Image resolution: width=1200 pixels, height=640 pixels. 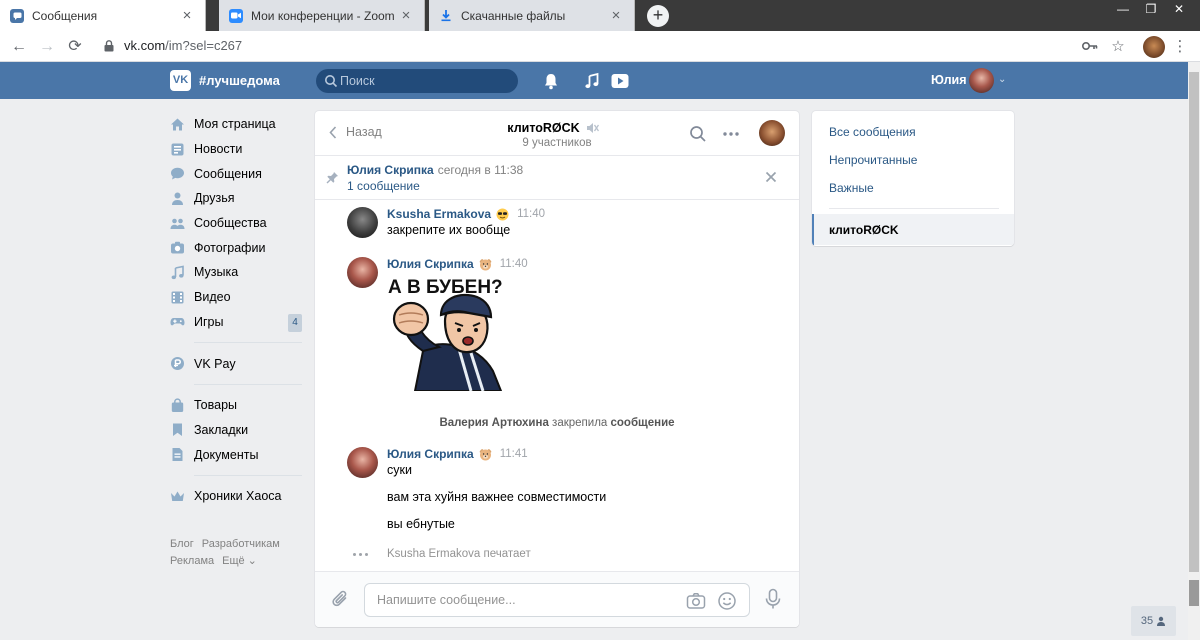 I want to click on pinned-message-bar: Юлия Скрипка сегодня в 11:38 1 сообщение, so click(x=557, y=178).